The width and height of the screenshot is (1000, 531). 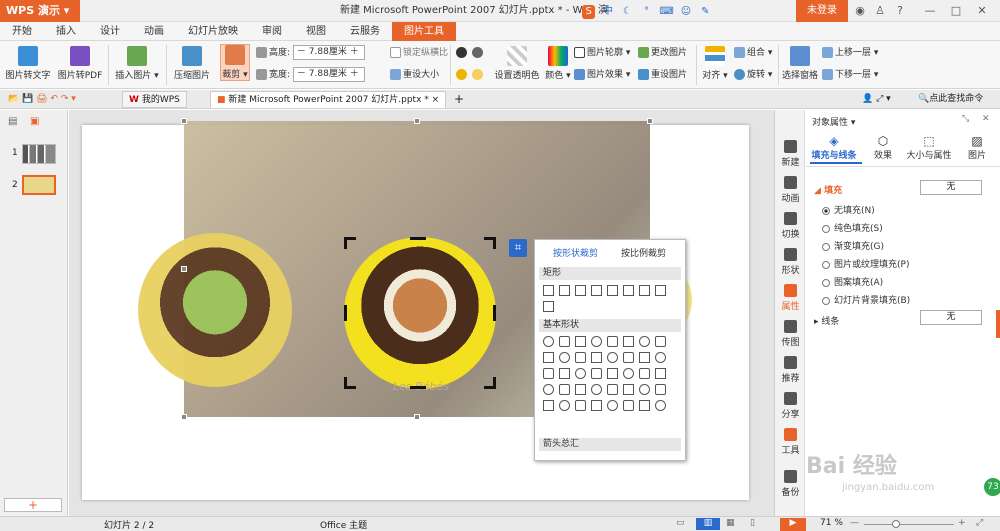 What do you see at coordinates (876, 99) in the screenshot?
I see `toolbar-tools: 👤 ⤢ ▾` at bounding box center [876, 99].